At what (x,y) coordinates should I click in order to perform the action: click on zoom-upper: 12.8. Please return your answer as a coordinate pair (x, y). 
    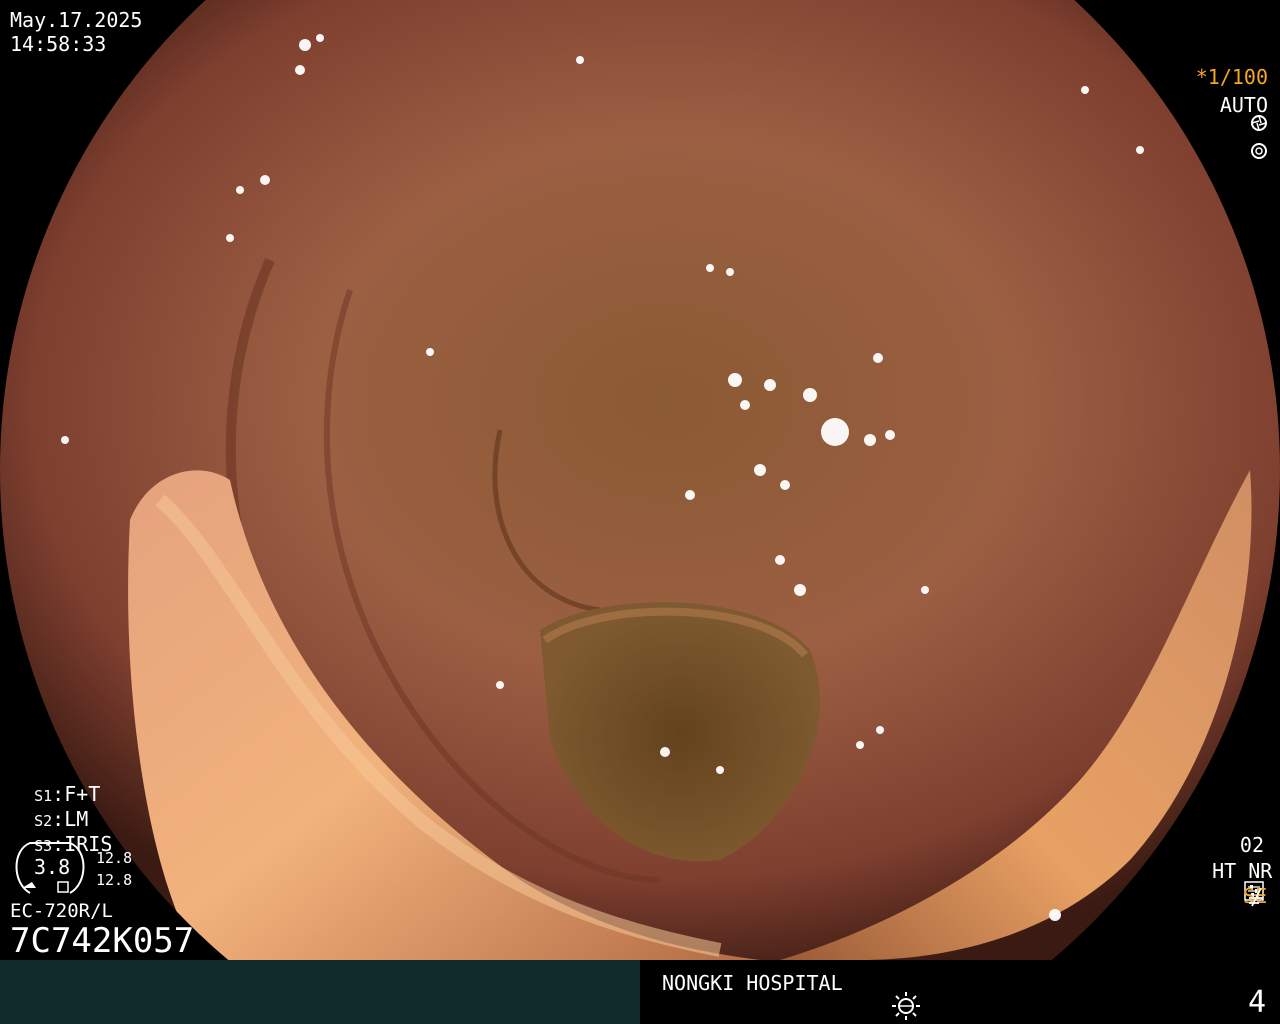
    Looking at the image, I should click on (114, 858).